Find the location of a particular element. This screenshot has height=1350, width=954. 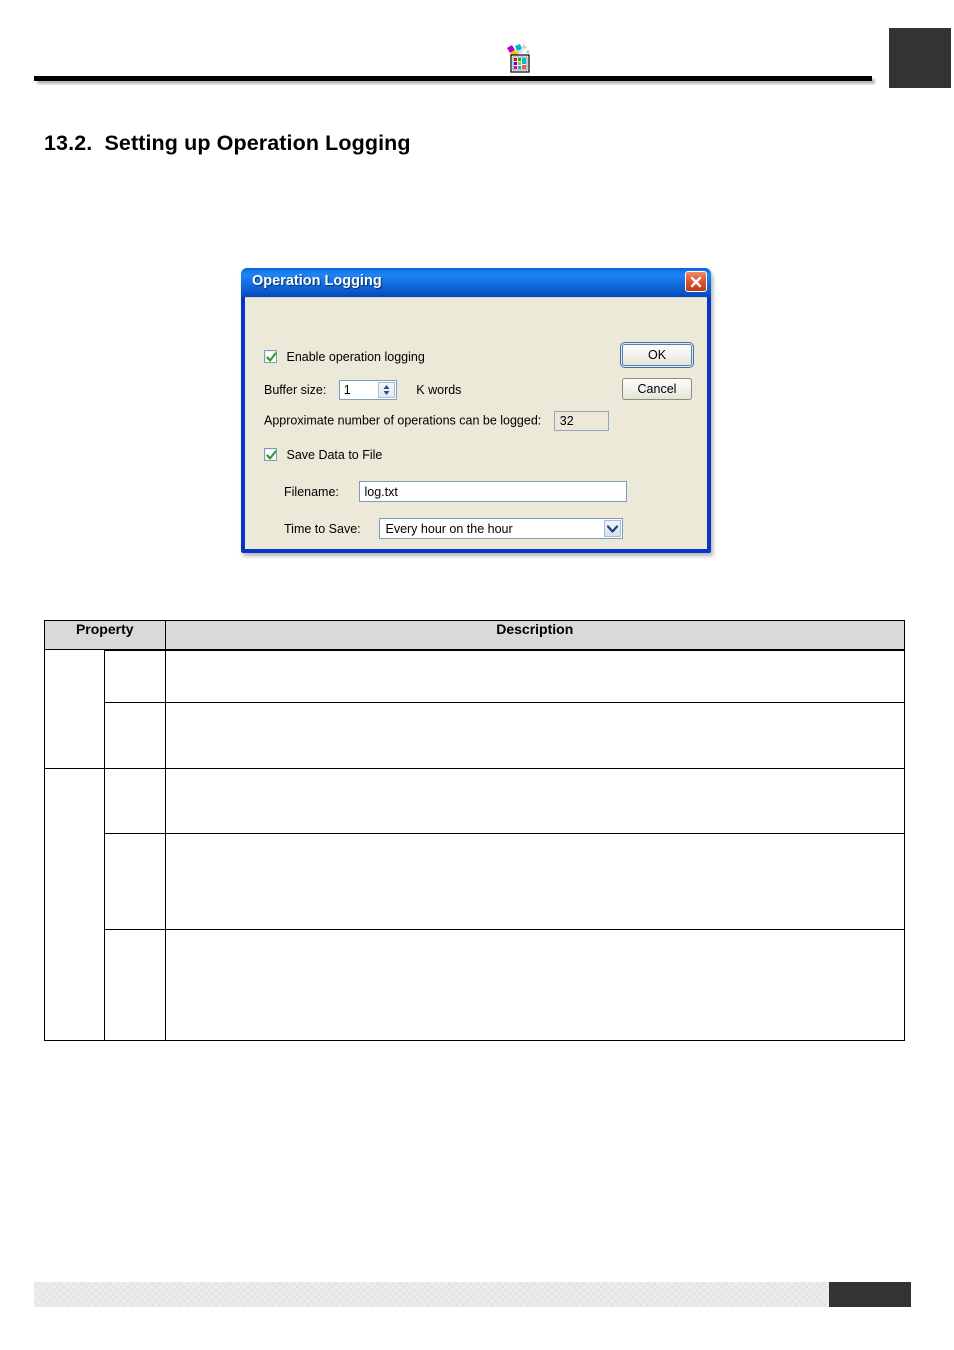

cancel-button: Cancel is located at coordinates (657, 389).